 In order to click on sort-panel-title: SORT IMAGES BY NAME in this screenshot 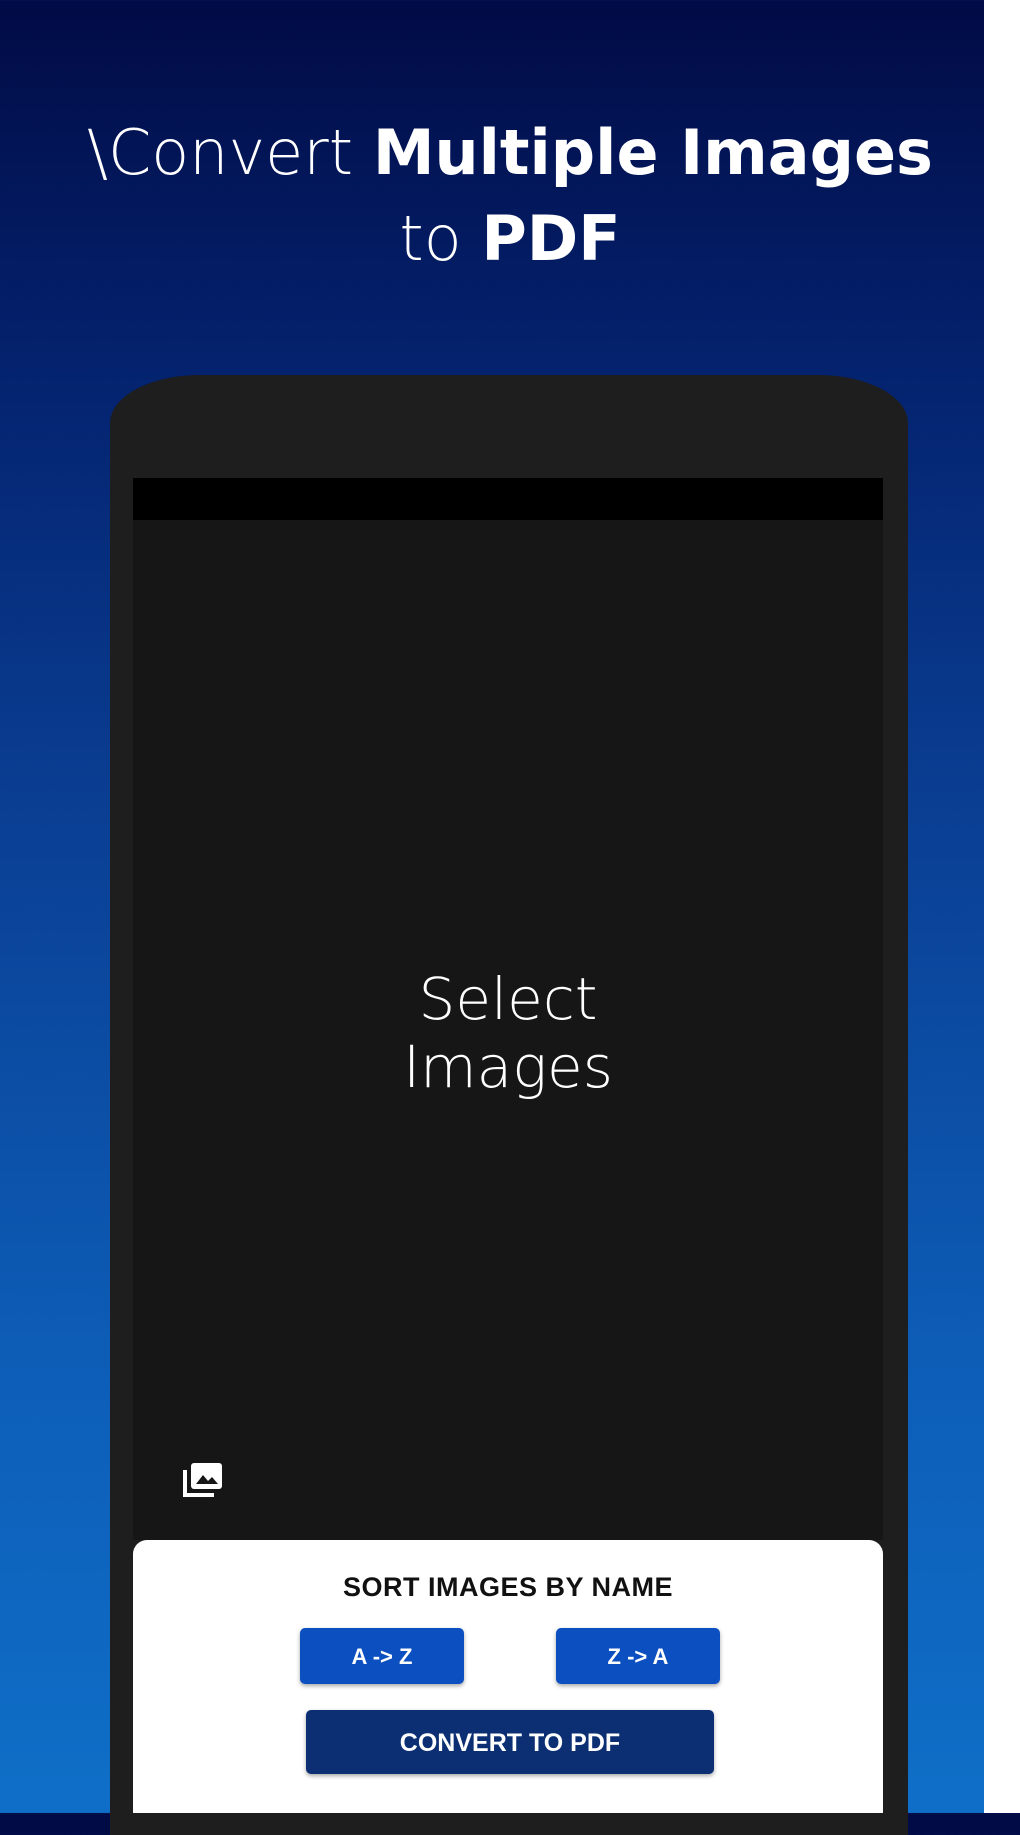, I will do `click(508, 1587)`.